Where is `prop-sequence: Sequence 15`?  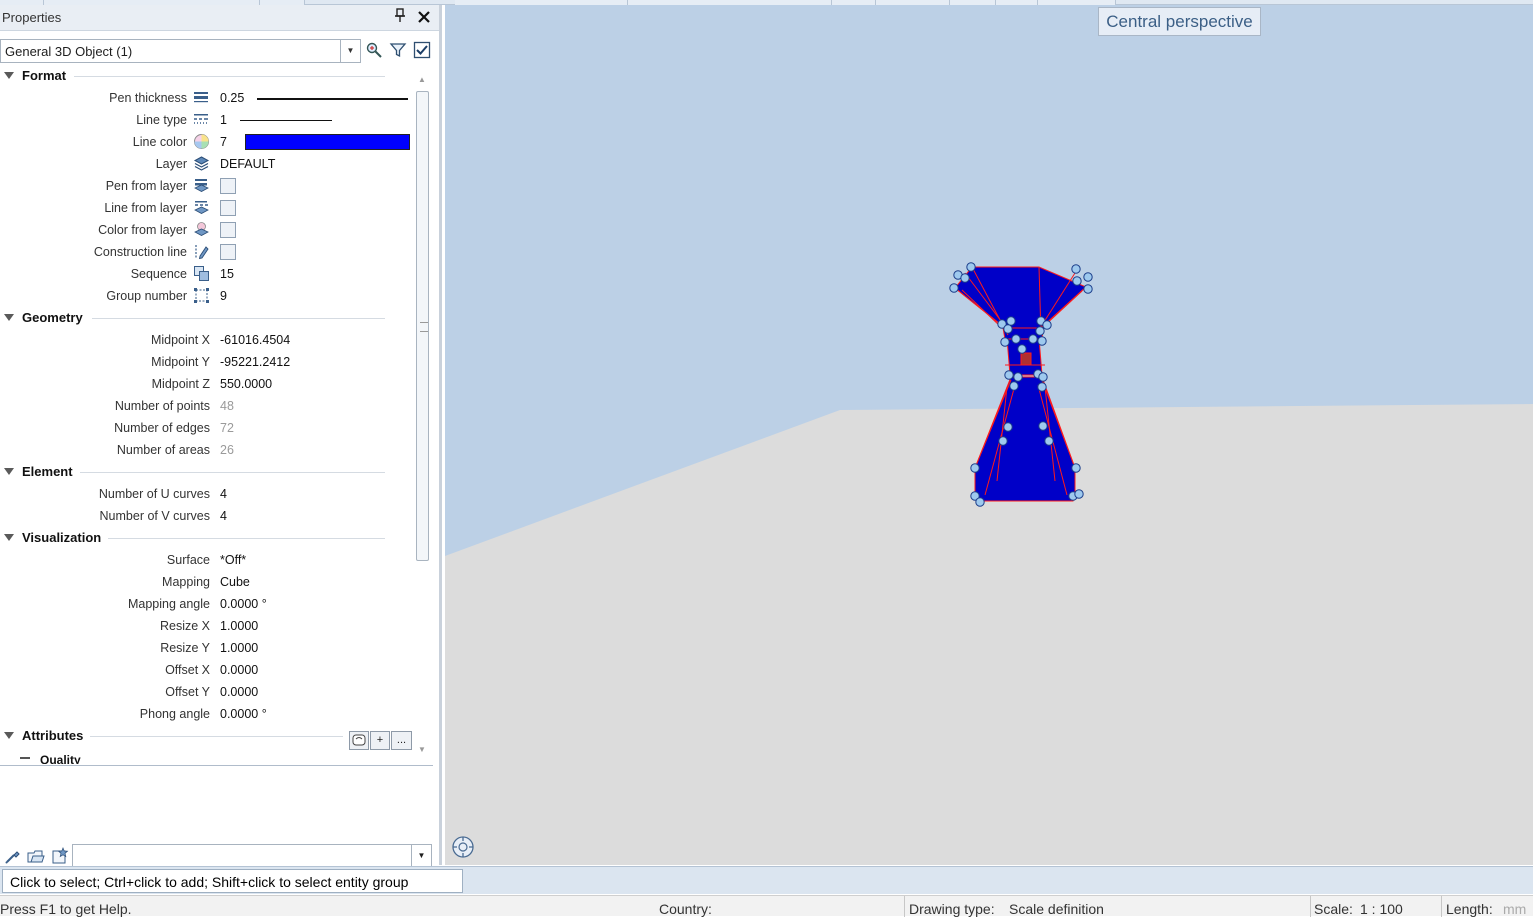
prop-sequence: Sequence 15 is located at coordinates (207, 274).